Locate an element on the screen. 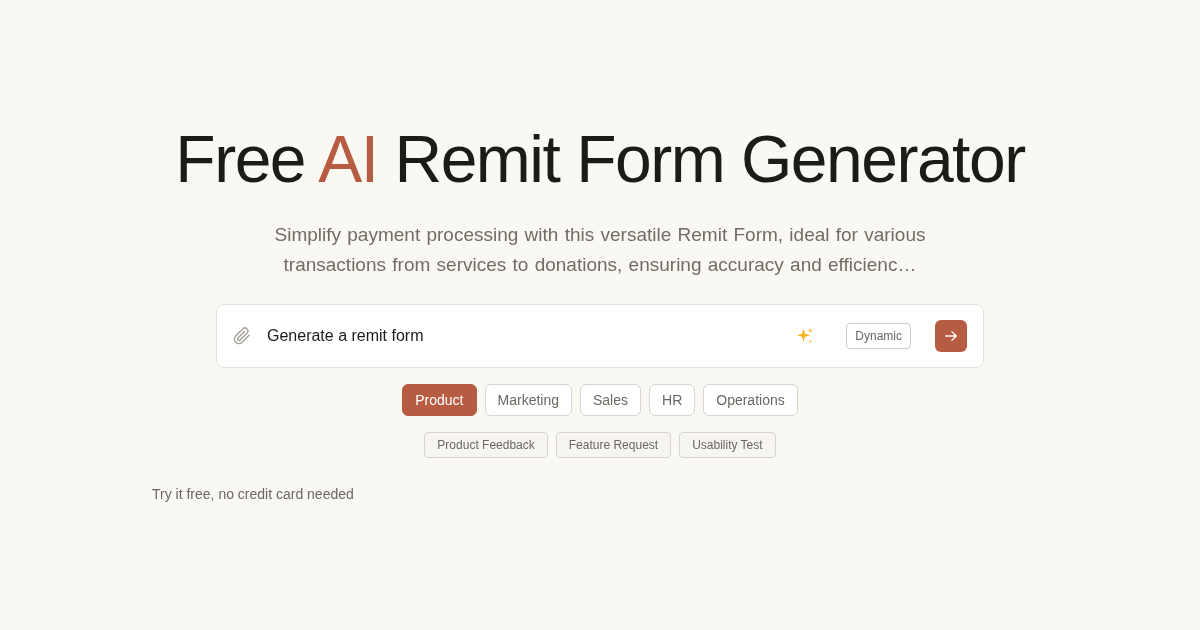 The image size is (1200, 630). template-chip: Feature Request is located at coordinates (613, 444).